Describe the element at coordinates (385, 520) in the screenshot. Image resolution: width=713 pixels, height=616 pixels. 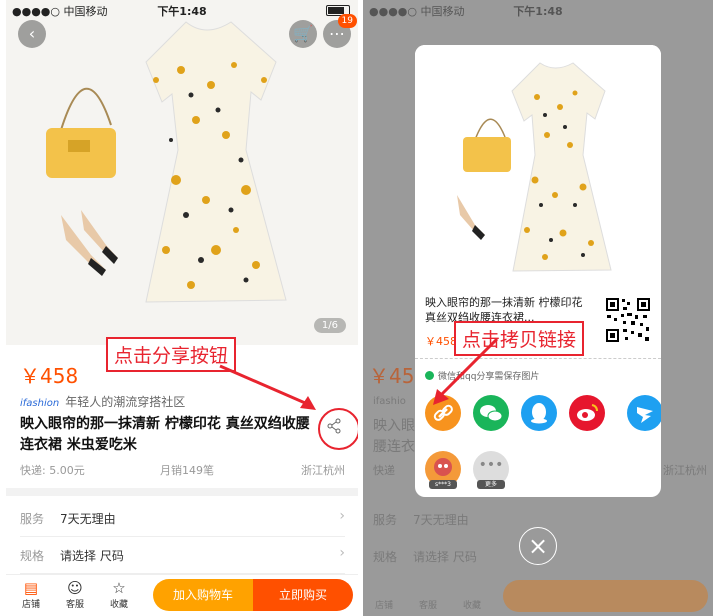
I see `bg-service: 服务` at that location.